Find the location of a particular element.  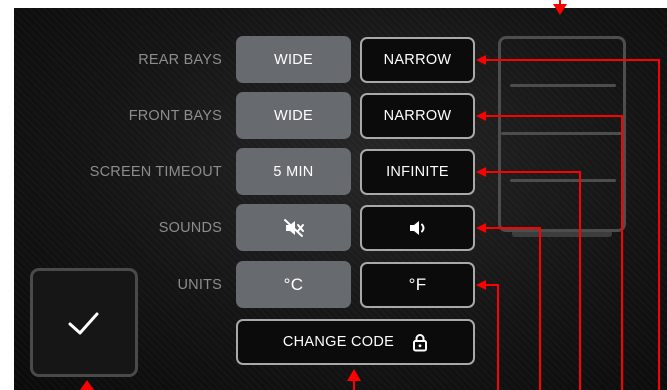

rear-bays-wide-button: WIDE is located at coordinates (293, 59).